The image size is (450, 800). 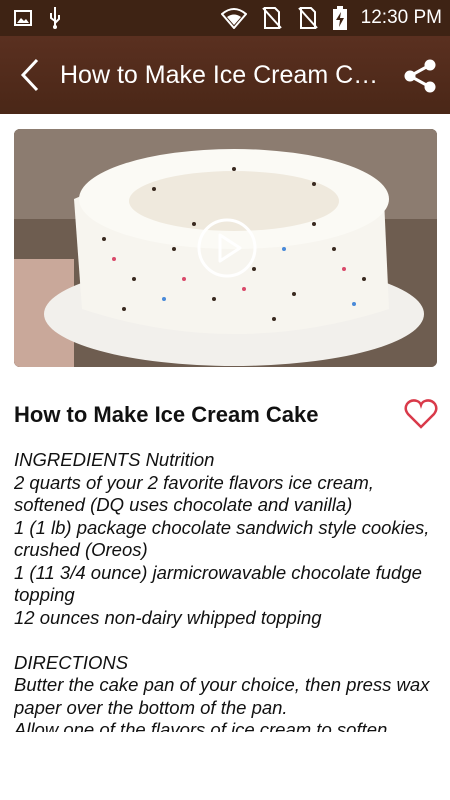 I want to click on share-icon, so click(x=420, y=76).